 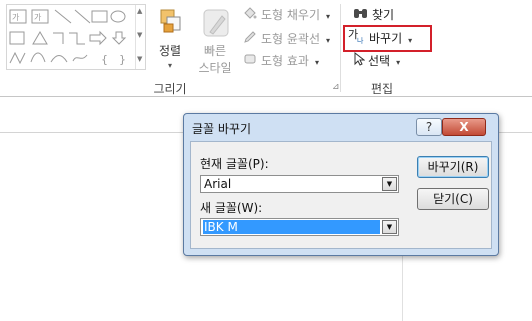 What do you see at coordinates (170, 38) in the screenshot?
I see `arrange-button: 정렬 ▾` at bounding box center [170, 38].